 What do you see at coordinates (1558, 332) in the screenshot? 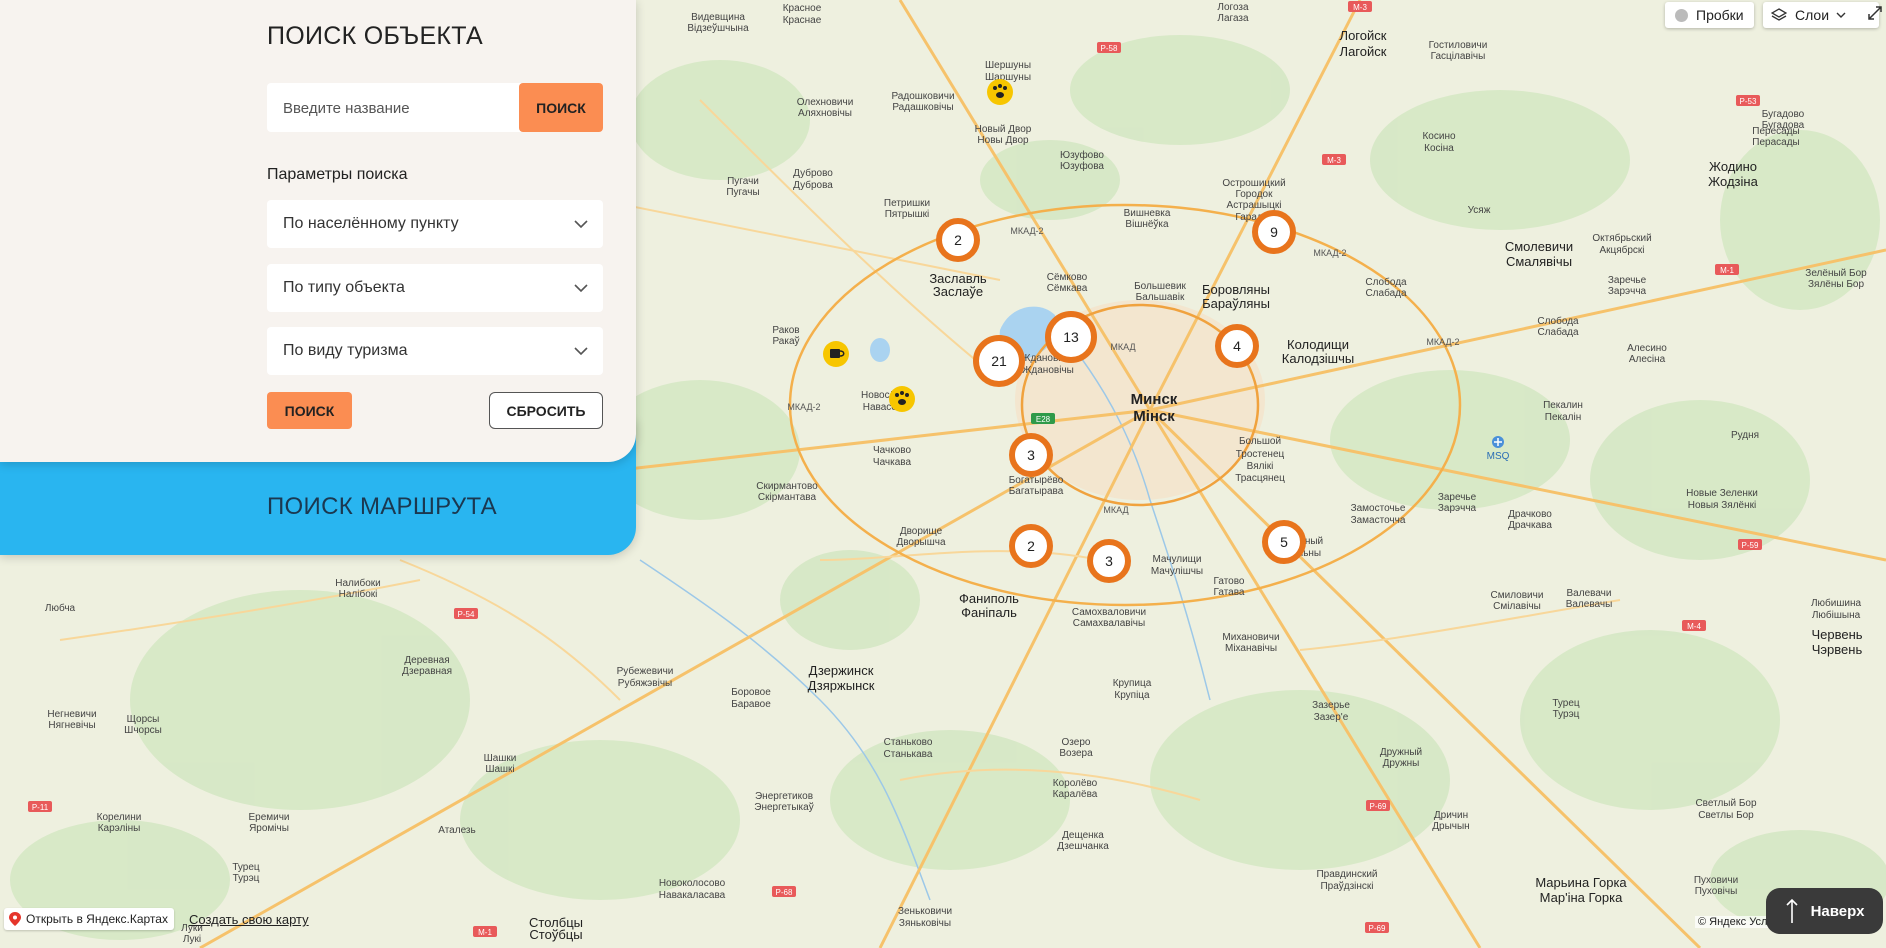
I see `place-label: Слабада` at bounding box center [1558, 332].